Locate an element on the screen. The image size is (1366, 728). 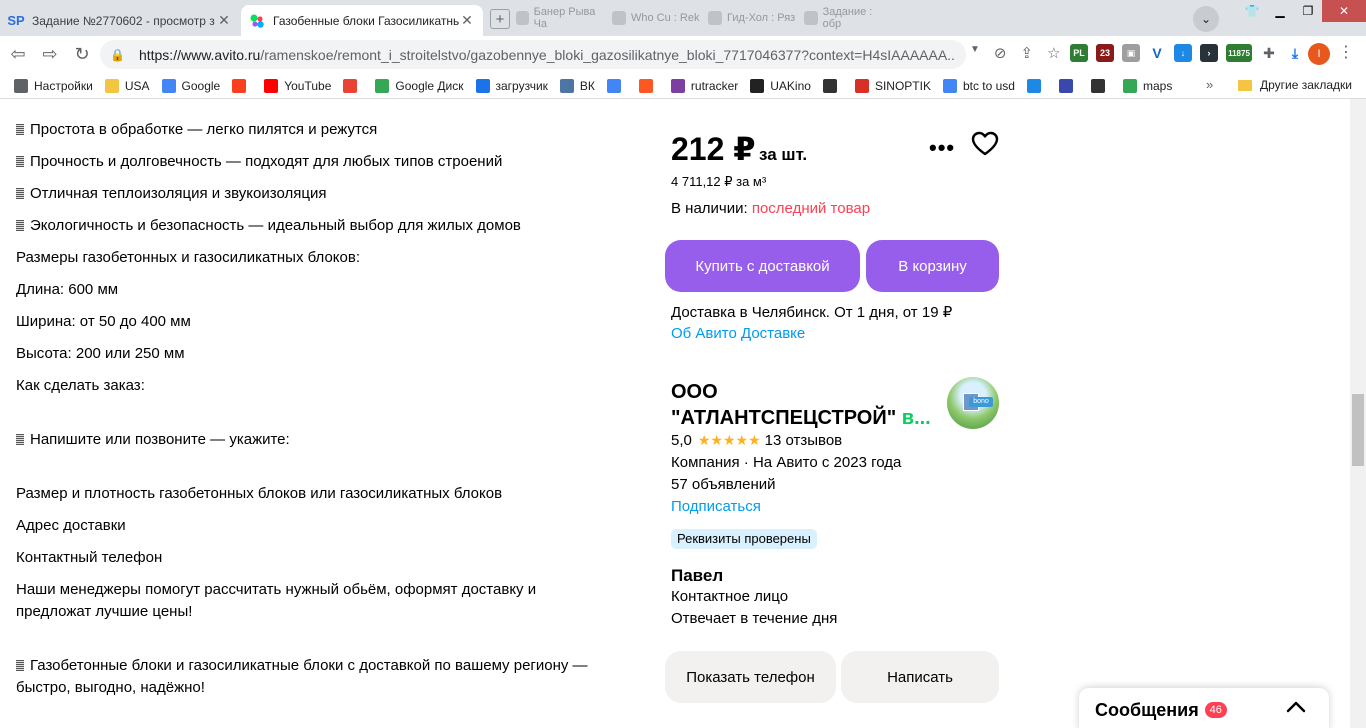
bookmark-star-icon: ☆ is located at coordinates (1053, 53).